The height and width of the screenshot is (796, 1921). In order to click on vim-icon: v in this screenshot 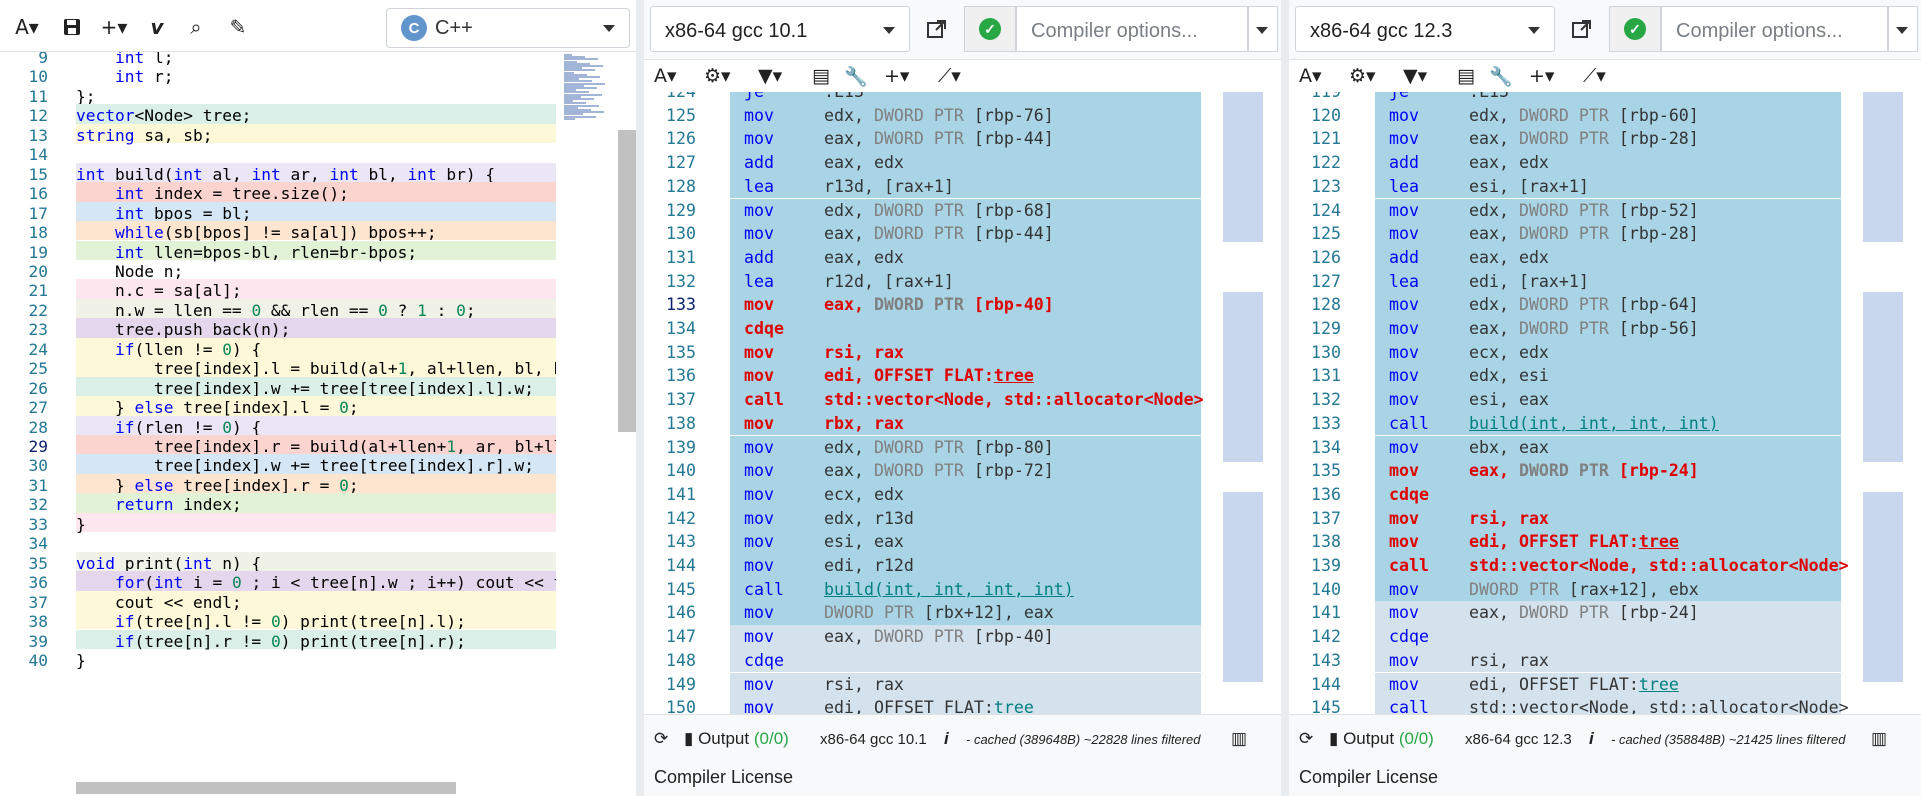, I will do `click(157, 27)`.